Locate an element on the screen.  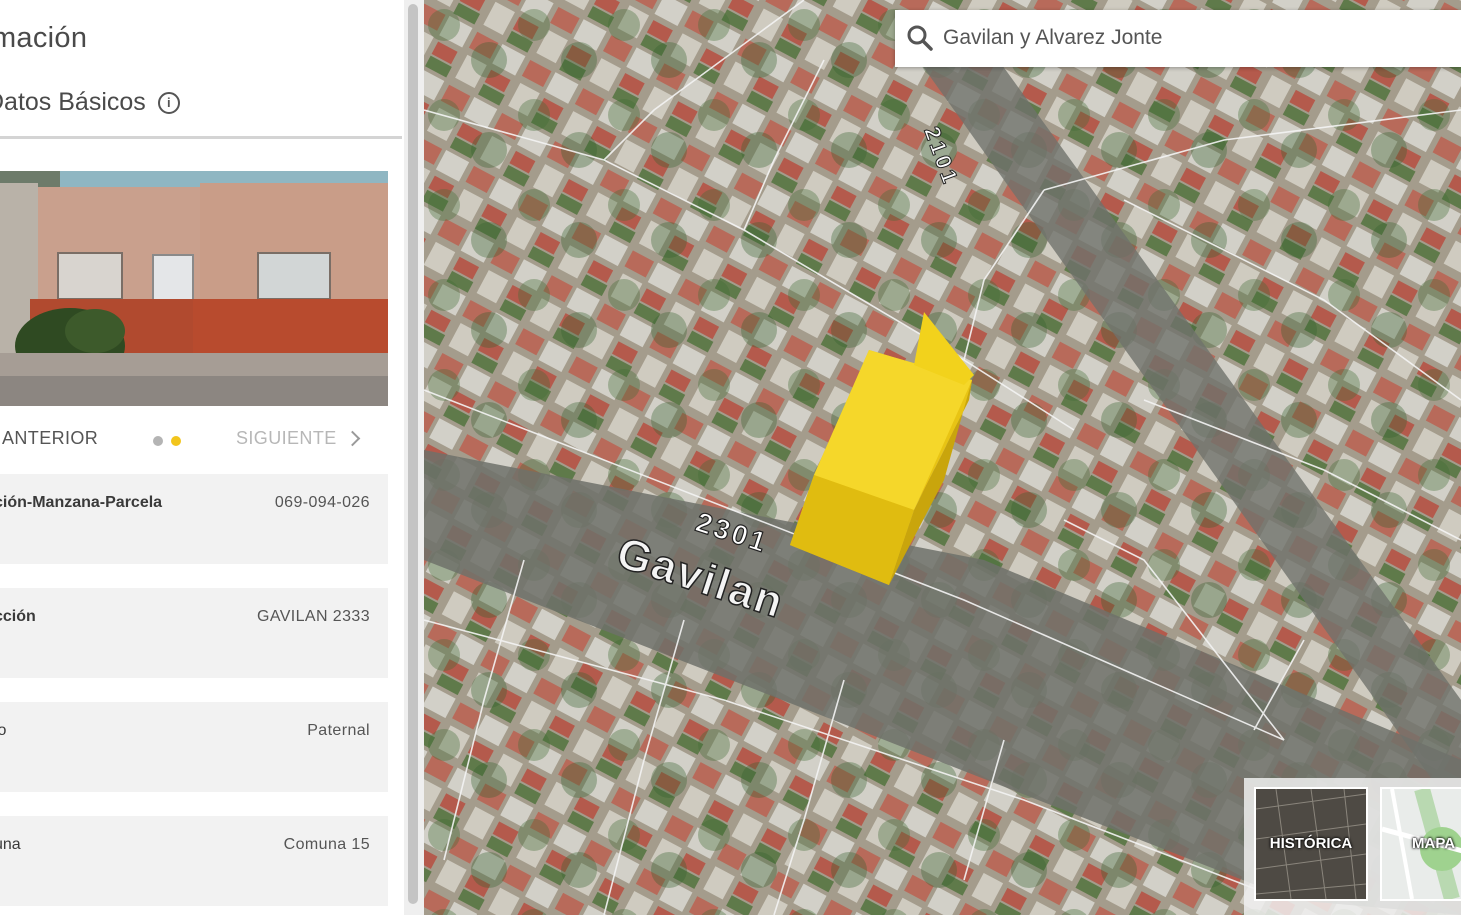
row-value: GAVILAN 2333 is located at coordinates (313, 616).